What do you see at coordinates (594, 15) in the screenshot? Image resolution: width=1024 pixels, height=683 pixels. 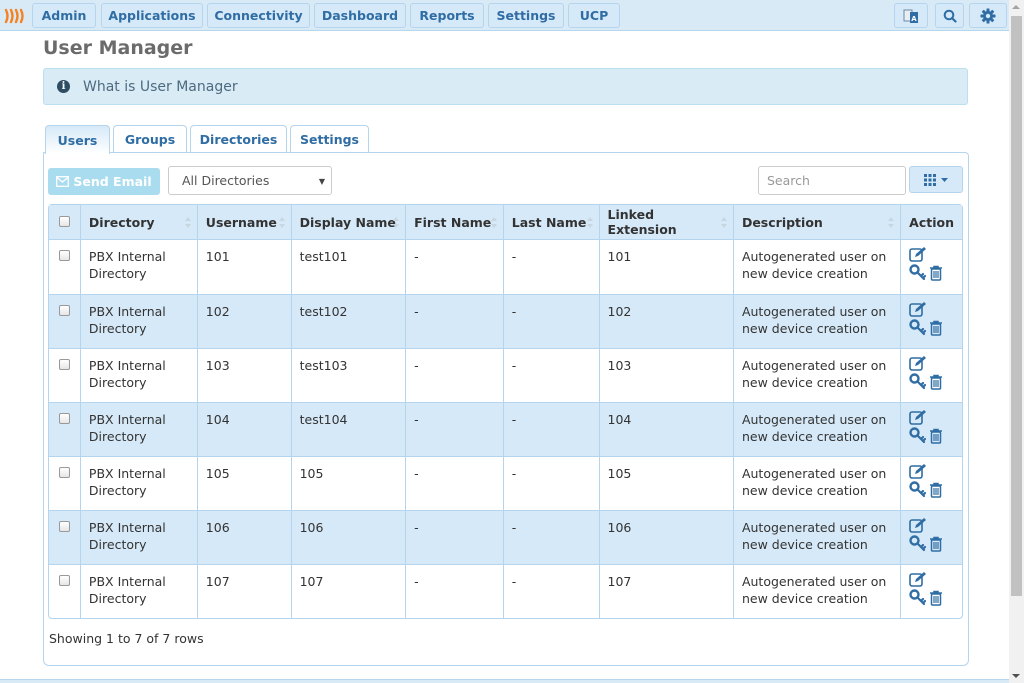 I see `nav-ucp: UCP` at bounding box center [594, 15].